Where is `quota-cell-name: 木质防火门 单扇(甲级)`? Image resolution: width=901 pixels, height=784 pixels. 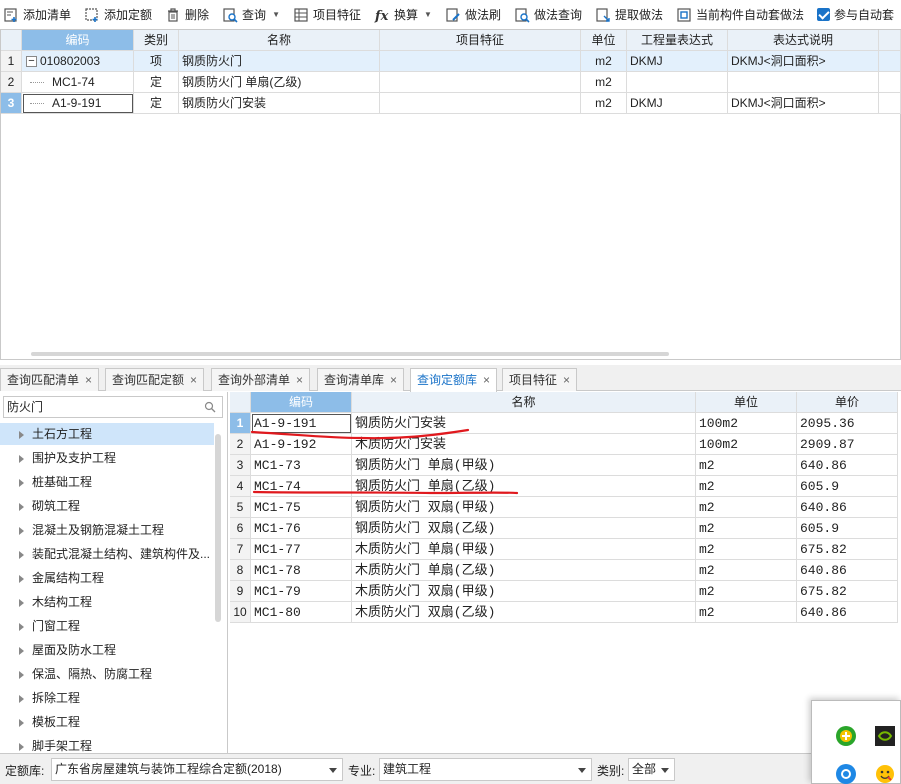
quota-cell-name: 木质防火门 单扇(甲级) is located at coordinates (524, 549).